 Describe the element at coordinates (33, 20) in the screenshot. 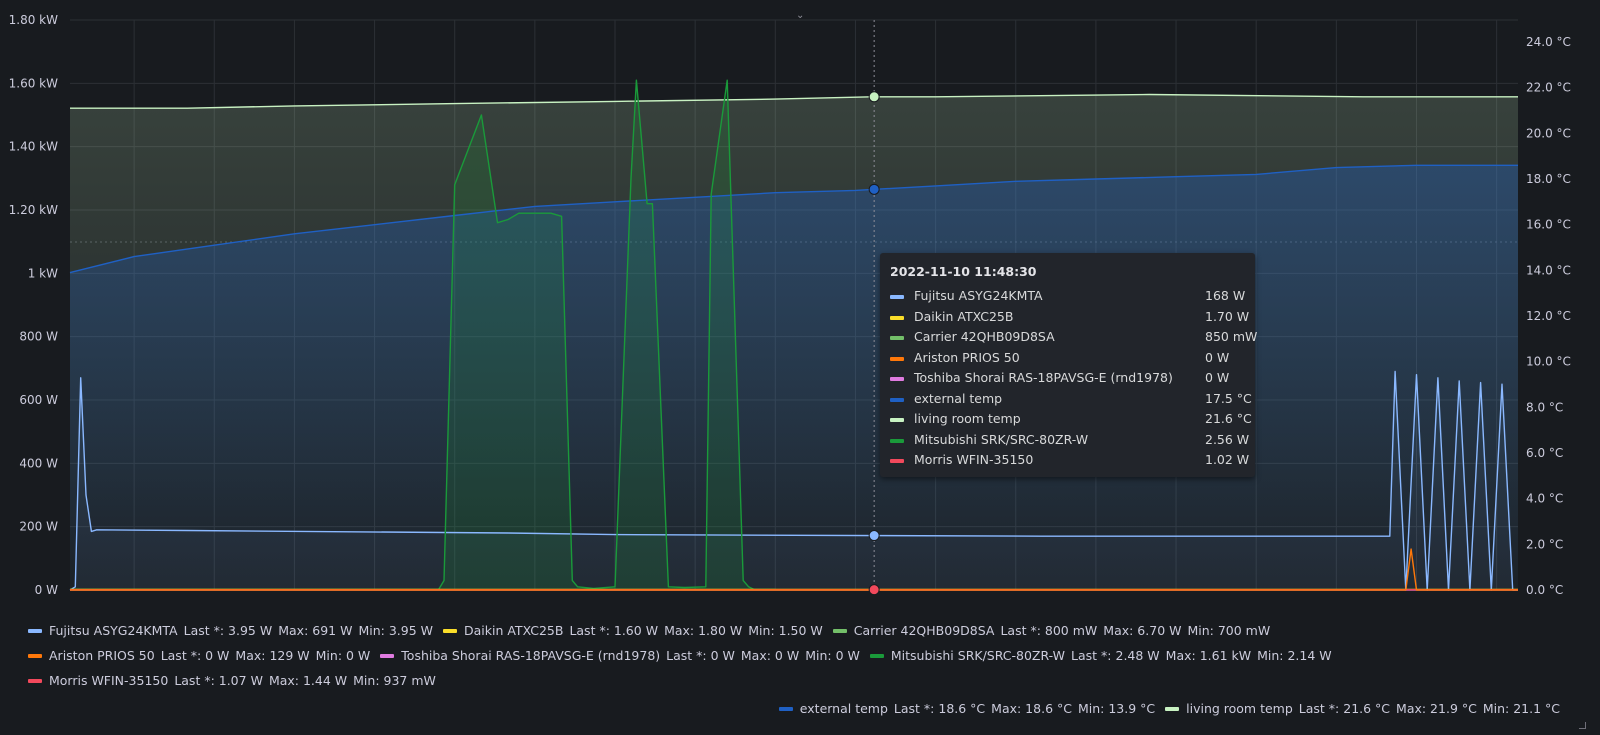

I see `left-tick-label: 1.80 kW` at that location.